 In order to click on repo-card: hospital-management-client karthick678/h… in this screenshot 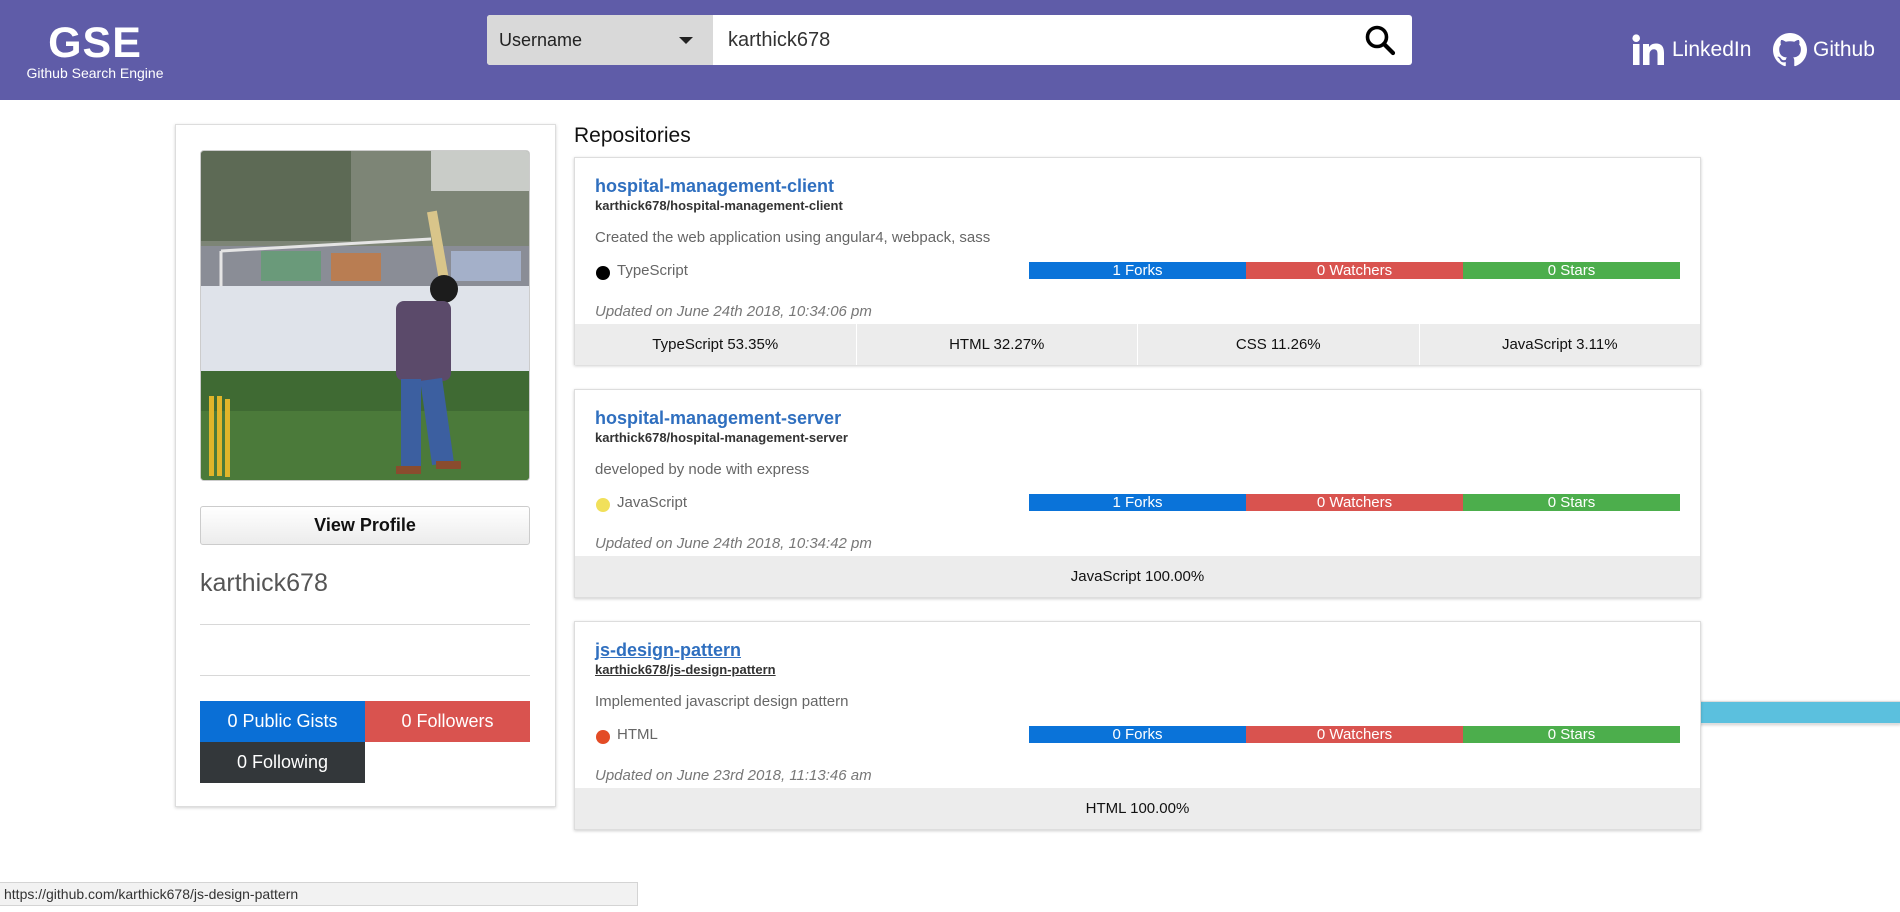, I will do `click(1137, 261)`.